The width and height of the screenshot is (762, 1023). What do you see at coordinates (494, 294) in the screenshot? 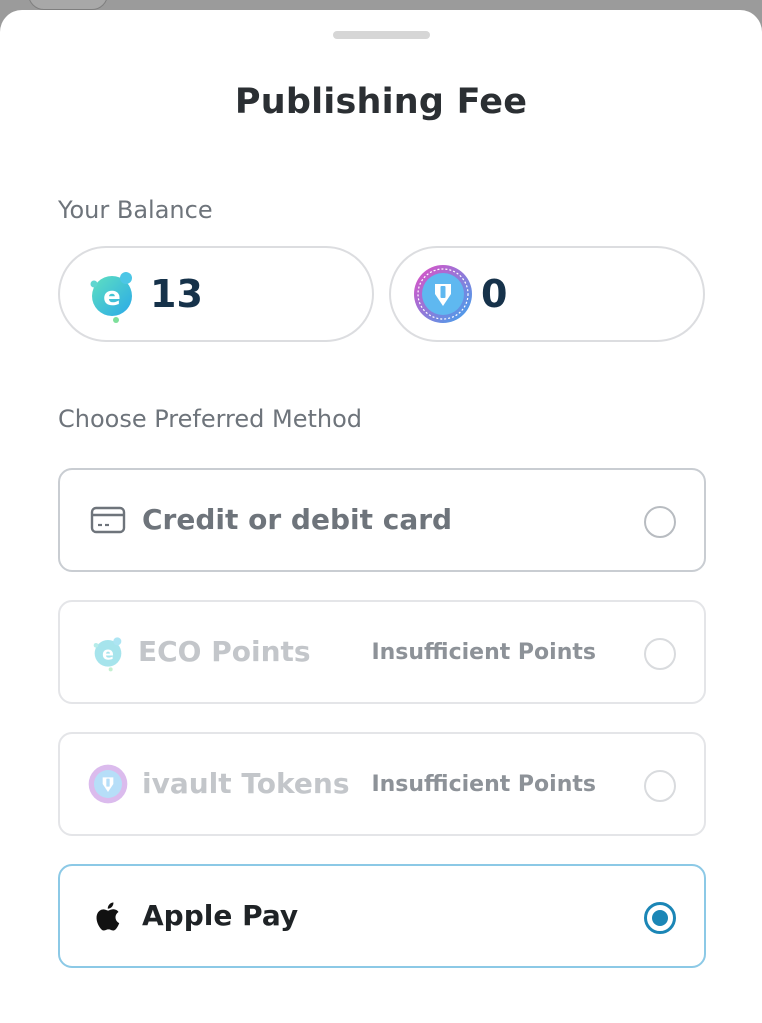
I see `ivault-balance-amount: 0` at bounding box center [494, 294].